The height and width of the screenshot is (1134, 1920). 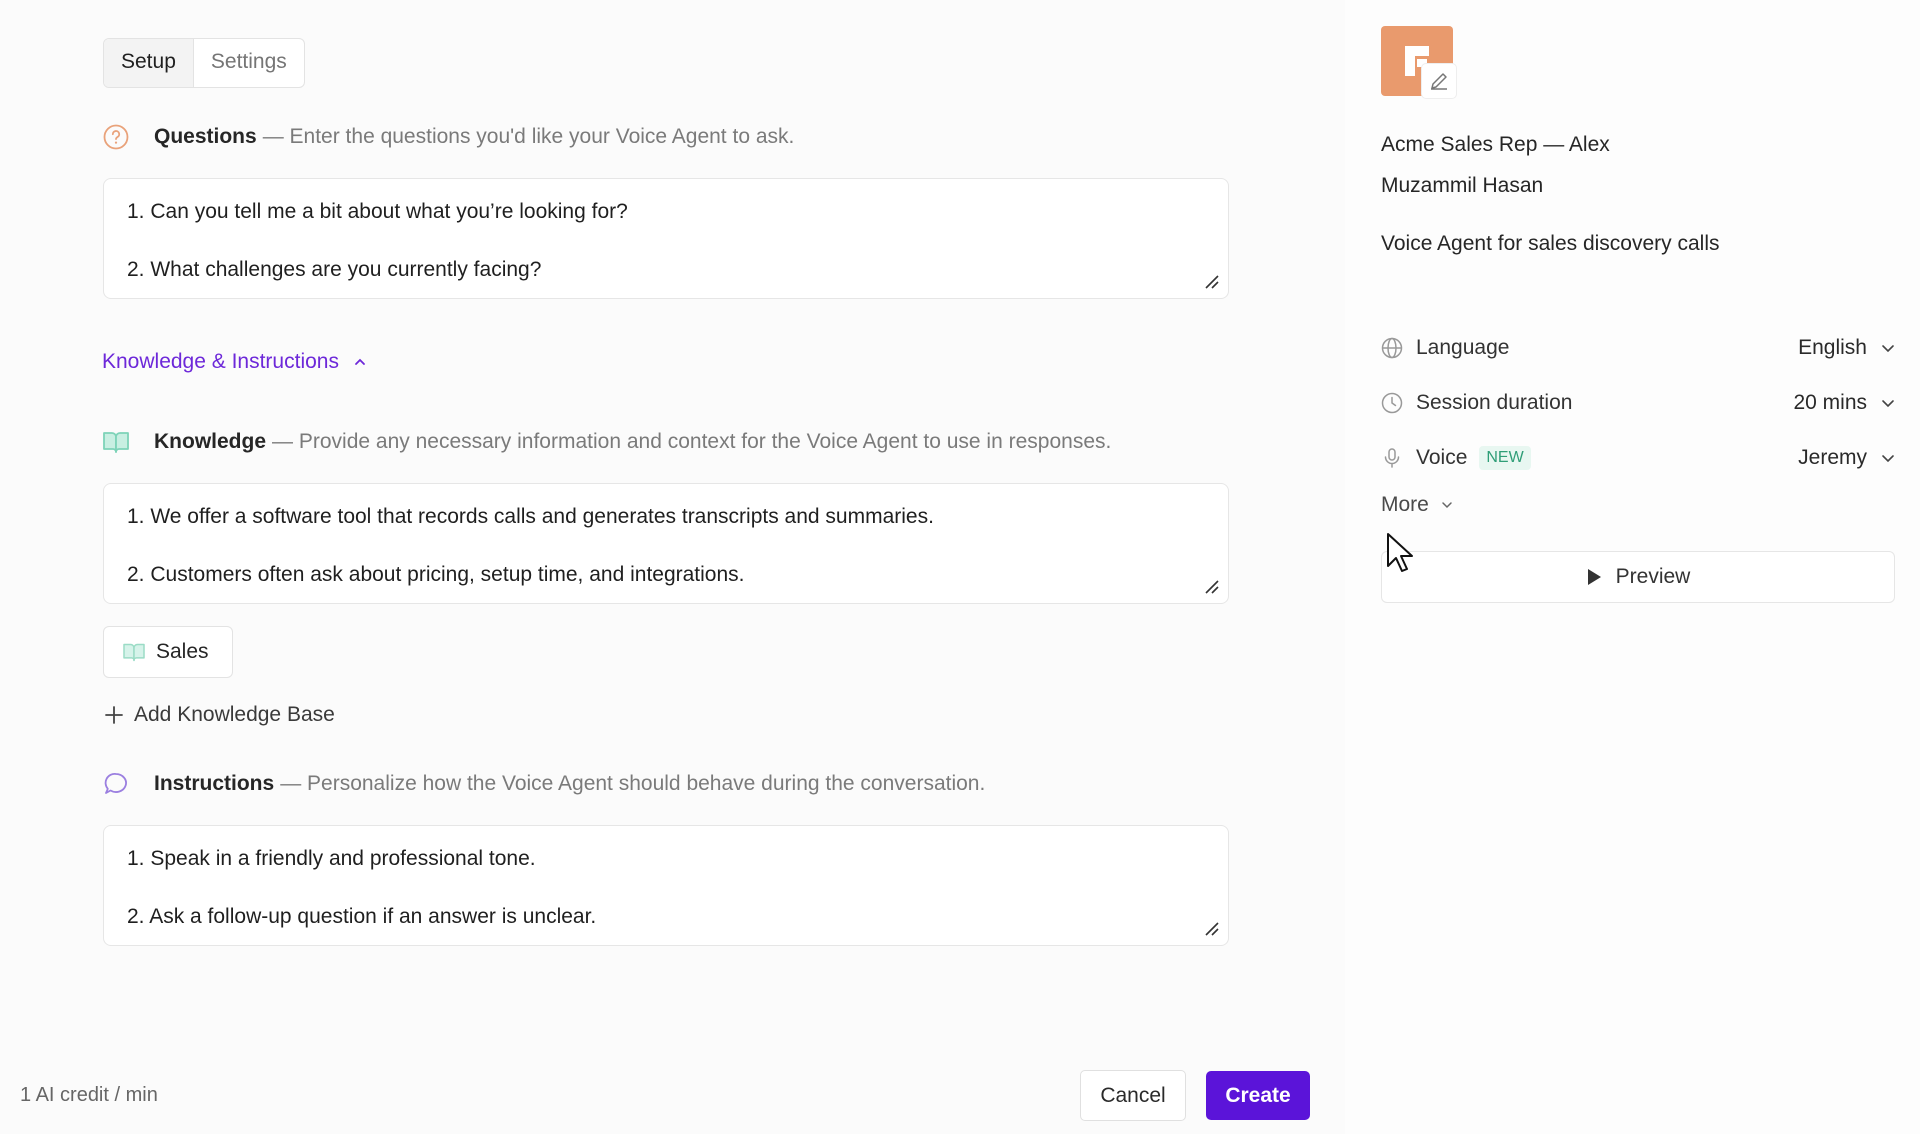 What do you see at coordinates (220, 361) in the screenshot?
I see `knowledge-instructions-label: Knowledge & Instructions` at bounding box center [220, 361].